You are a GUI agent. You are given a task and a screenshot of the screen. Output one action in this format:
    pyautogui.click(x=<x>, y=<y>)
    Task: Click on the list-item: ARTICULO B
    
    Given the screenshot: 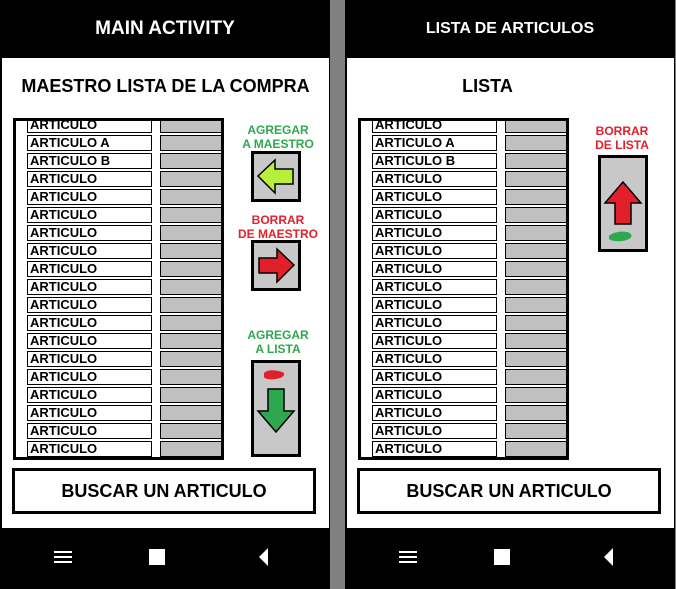 What is the action you would take?
    pyautogui.click(x=118, y=160)
    